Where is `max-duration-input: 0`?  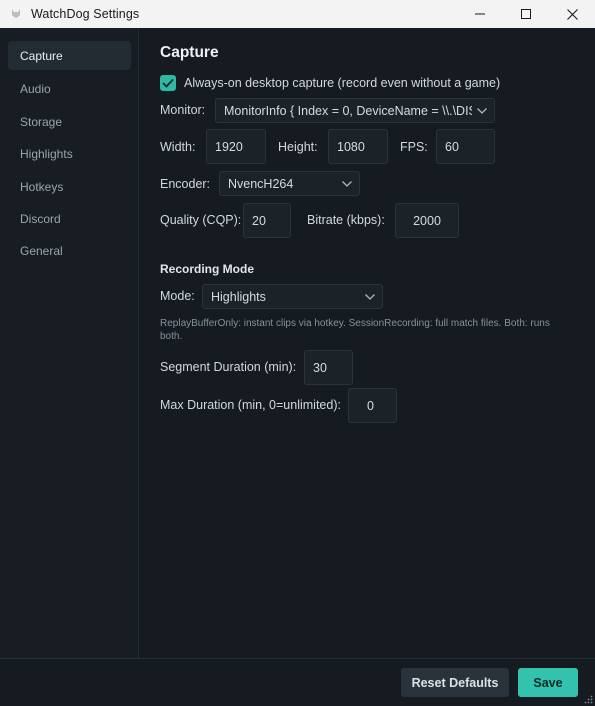 max-duration-input: 0 is located at coordinates (372, 405).